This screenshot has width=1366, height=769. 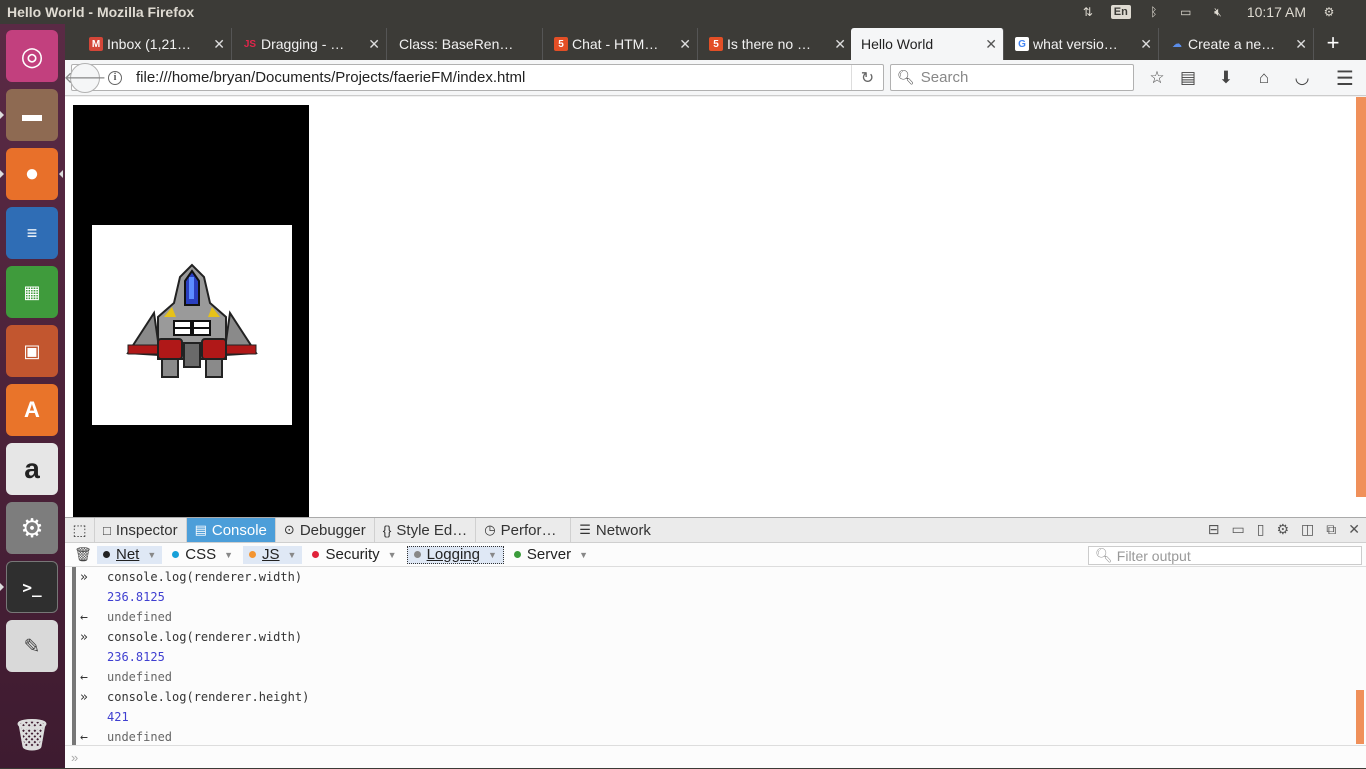 What do you see at coordinates (316, 554) in the screenshot?
I see `security-dot-icon` at bounding box center [316, 554].